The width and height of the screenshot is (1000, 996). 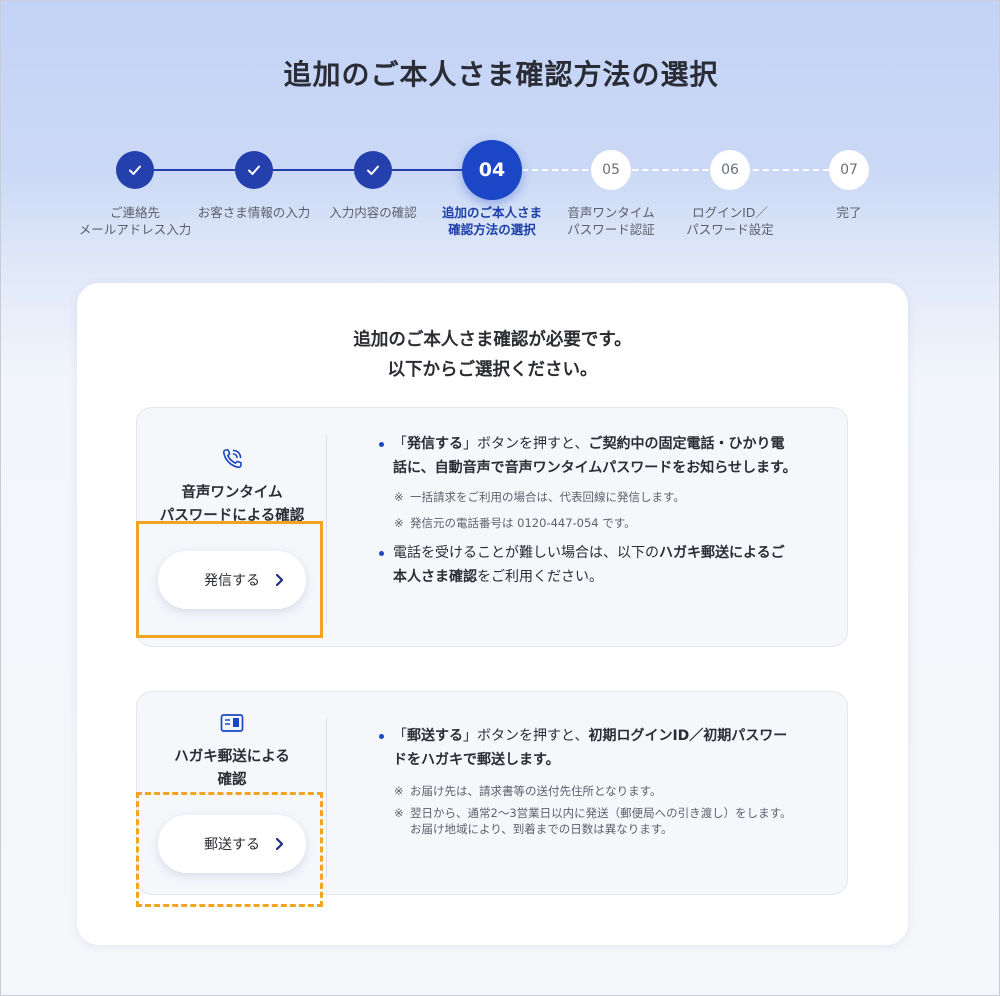 What do you see at coordinates (528, 791) in the screenshot?
I see `note-text: ※ お届け先は、請求書等の送付先住所となります。` at bounding box center [528, 791].